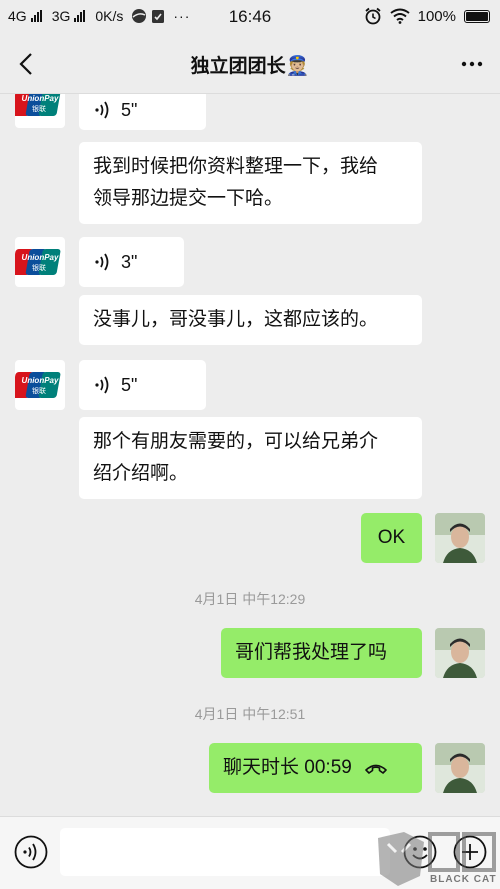  I want to click on chat-header: 独立团团长👮🏼, so click(250, 64).